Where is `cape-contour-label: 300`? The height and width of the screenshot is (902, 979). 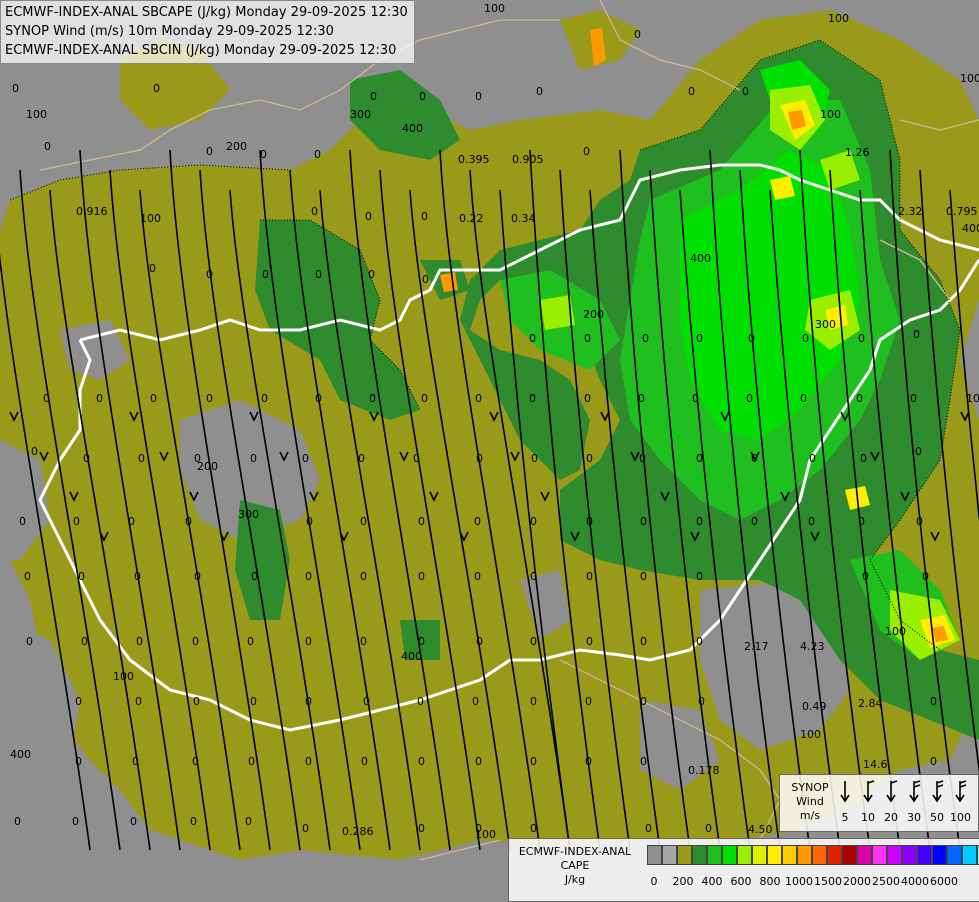 cape-contour-label: 300 is located at coordinates (248, 514).